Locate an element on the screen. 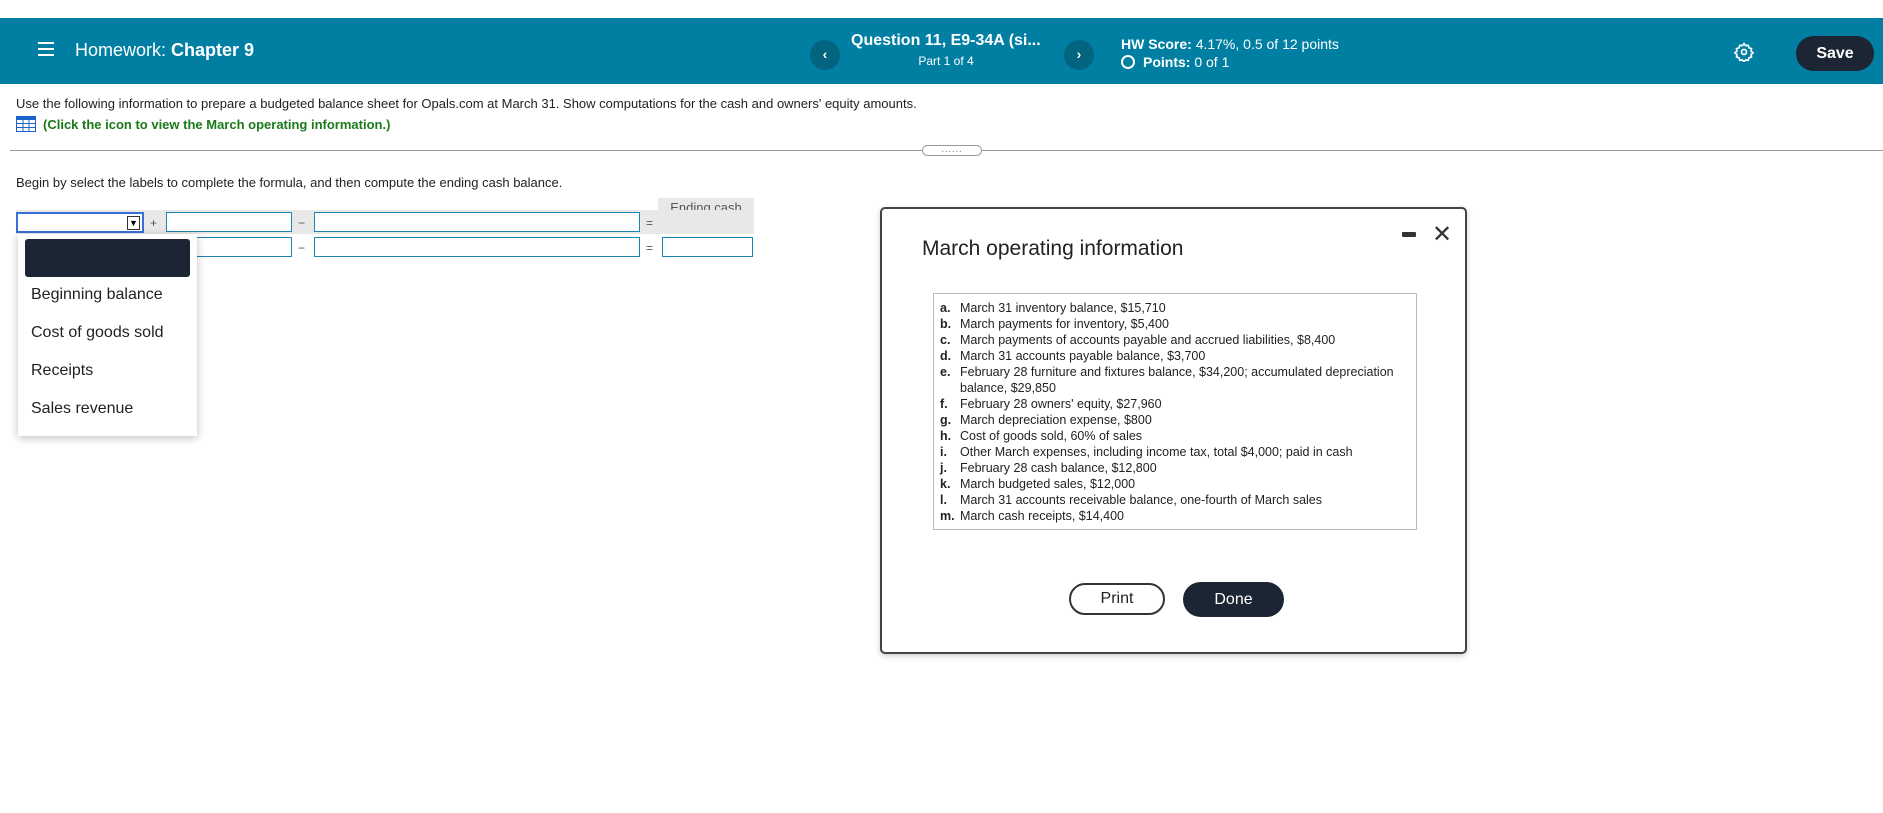 The image size is (1883, 813). equals-operator: = is located at coordinates (650, 223).